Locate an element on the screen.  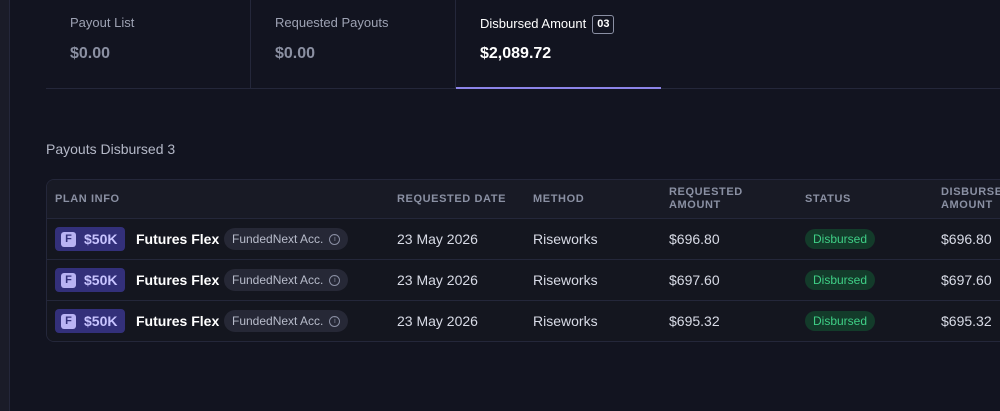
header-line: REQUESTED is located at coordinates (706, 192).